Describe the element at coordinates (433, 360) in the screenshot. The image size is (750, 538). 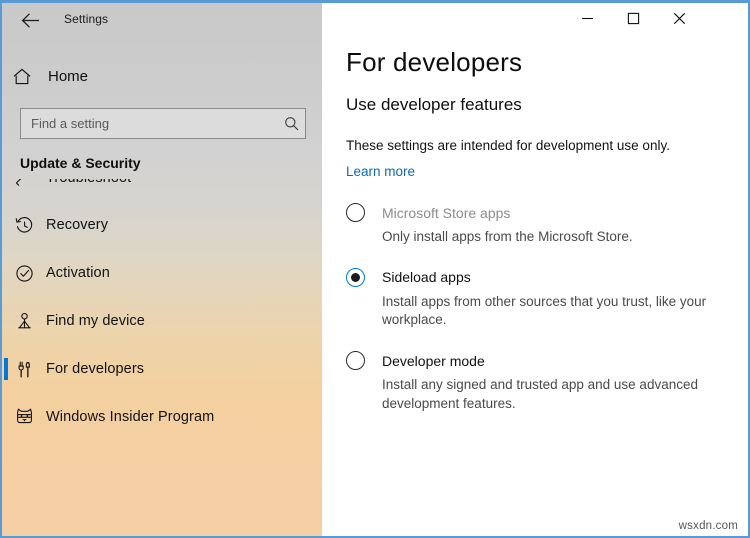
I see `radio-label-developer-mode: Developer mode` at that location.